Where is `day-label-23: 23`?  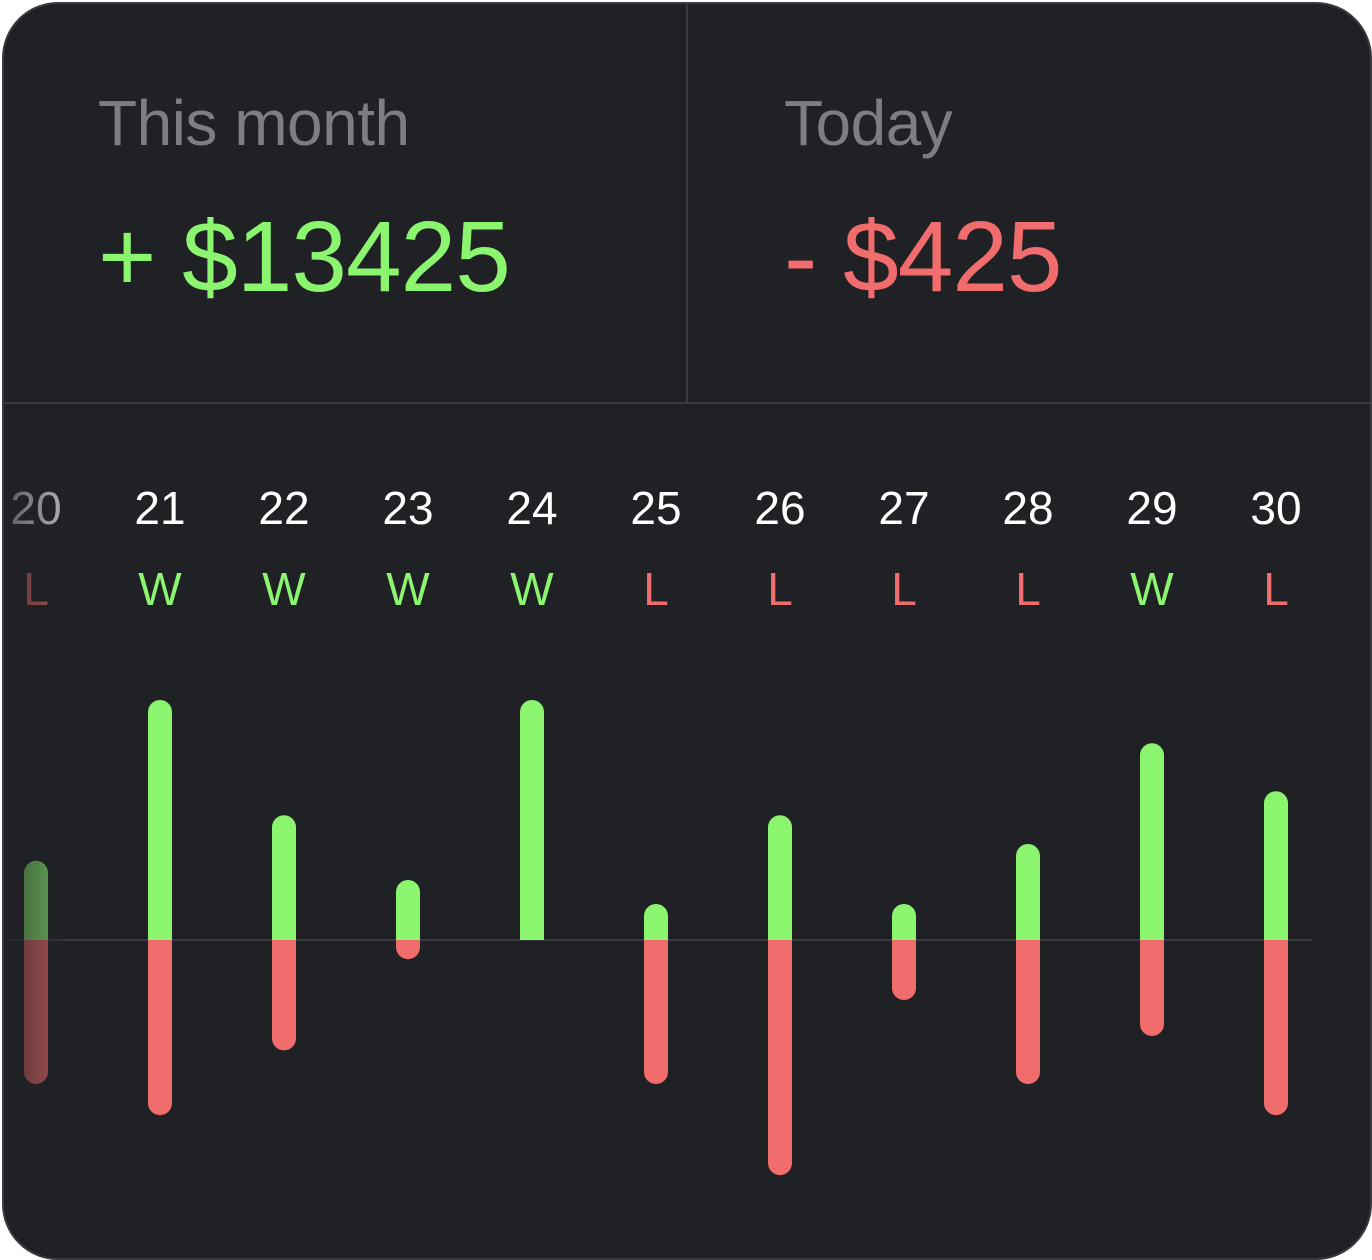 day-label-23: 23 is located at coordinates (407, 508).